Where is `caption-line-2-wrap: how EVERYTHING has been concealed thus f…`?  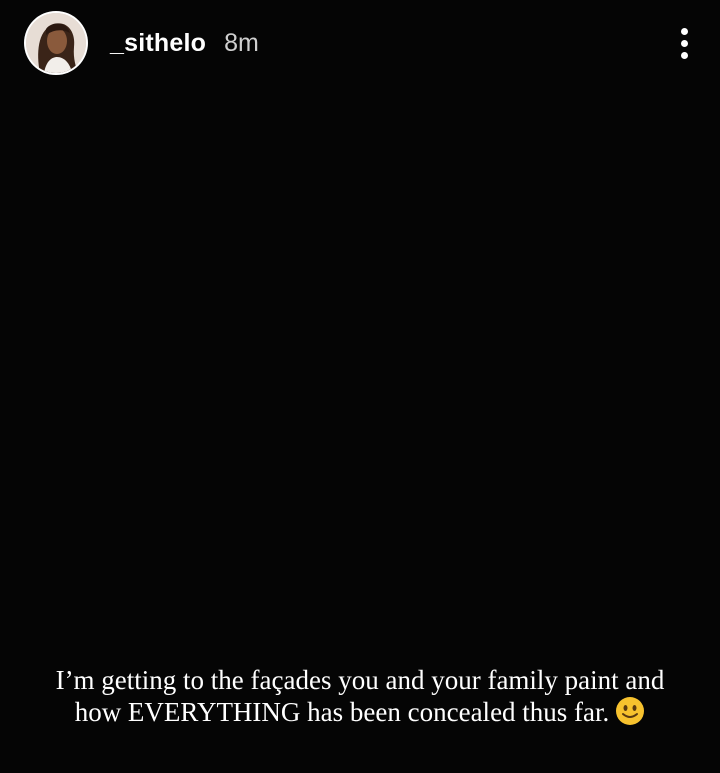 caption-line-2-wrap: how EVERYTHING has been concealed thus f… is located at coordinates (360, 712).